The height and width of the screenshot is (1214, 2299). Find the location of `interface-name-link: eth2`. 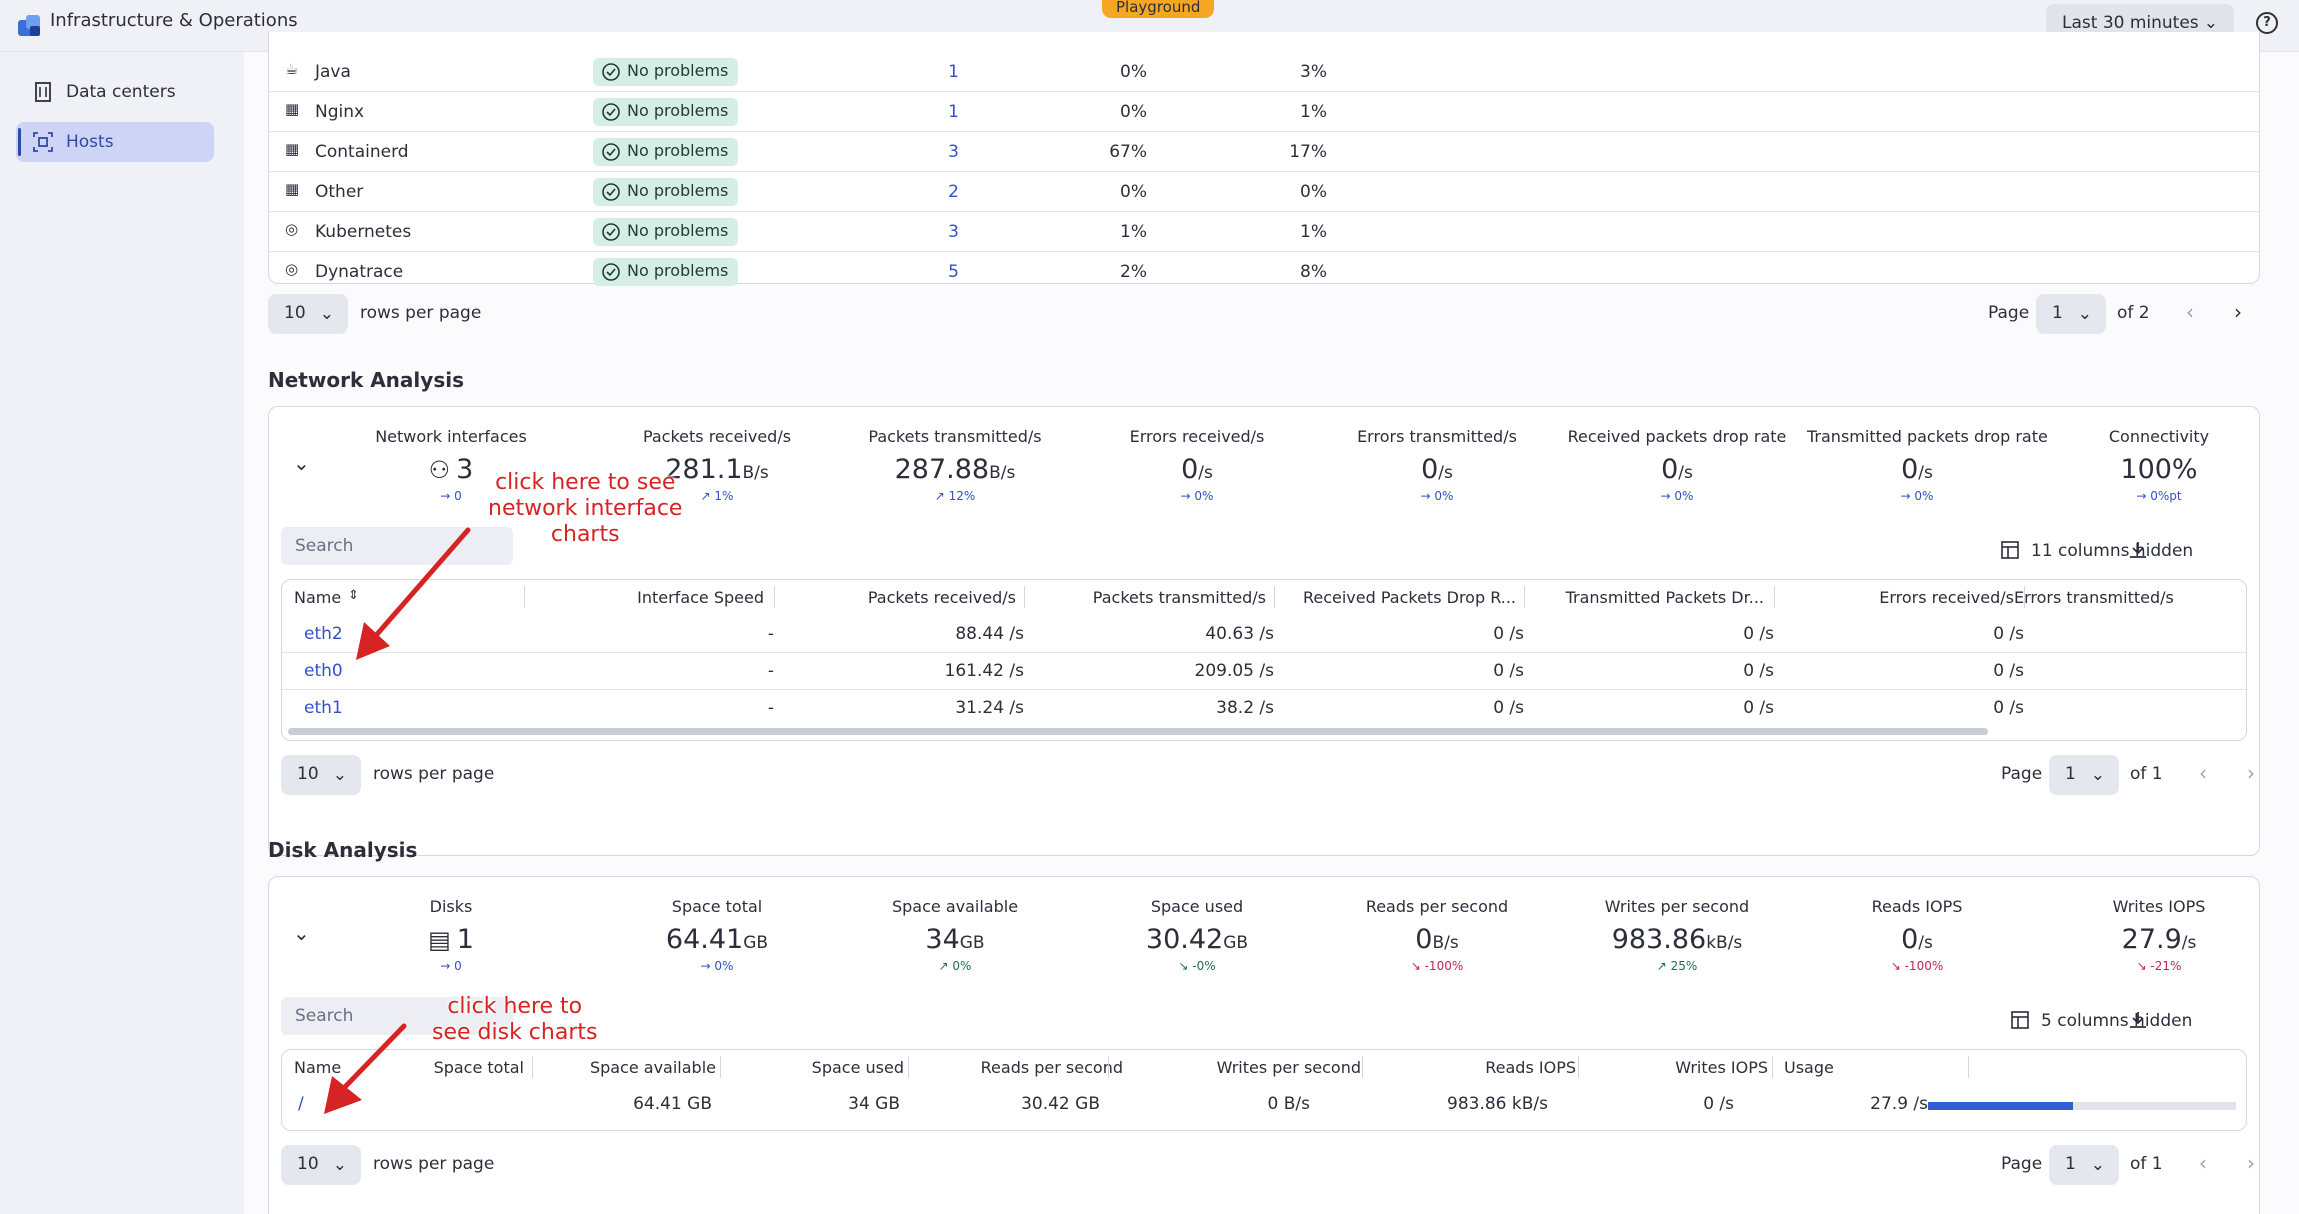

interface-name-link: eth2 is located at coordinates (323, 634).